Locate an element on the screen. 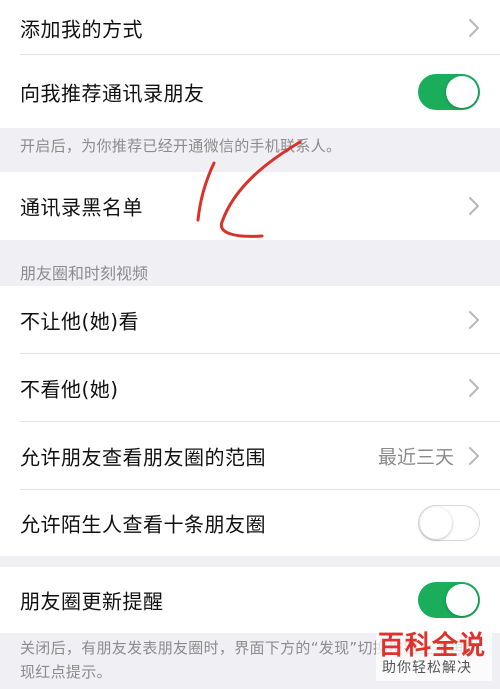 This screenshot has height=689, width=500. row-blacklist-label: 通讯录黑名单 is located at coordinates (81, 207).